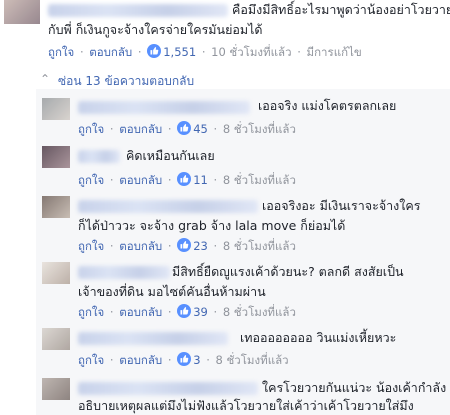 This screenshot has width=450, height=415. What do you see at coordinates (45, 79) in the screenshot?
I see `reply-arrow-icon: ⌃` at bounding box center [45, 79].